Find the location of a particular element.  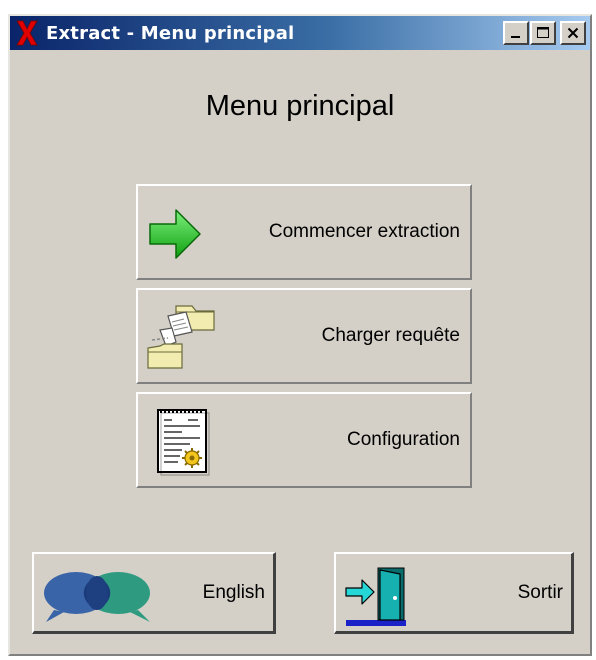

maximize-icon is located at coordinates (543, 32).